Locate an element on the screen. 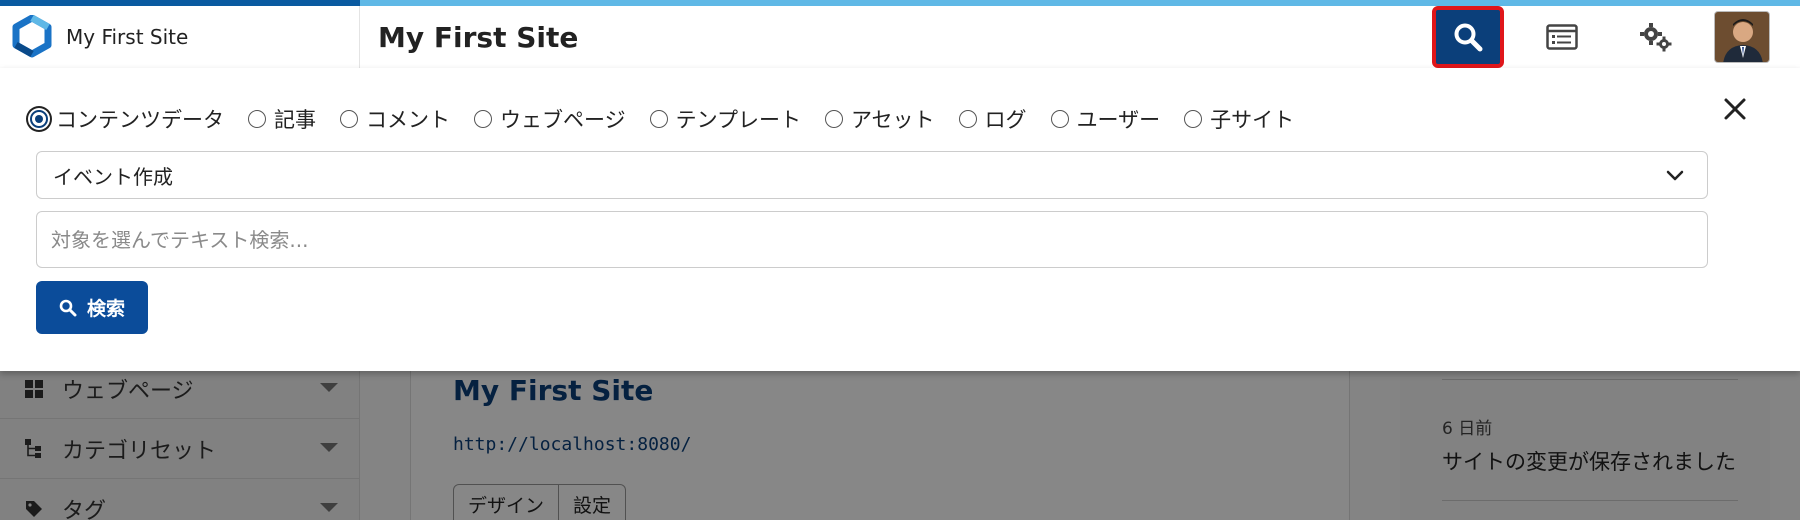 The height and width of the screenshot is (520, 1800). brand-name: My First Site is located at coordinates (127, 37).